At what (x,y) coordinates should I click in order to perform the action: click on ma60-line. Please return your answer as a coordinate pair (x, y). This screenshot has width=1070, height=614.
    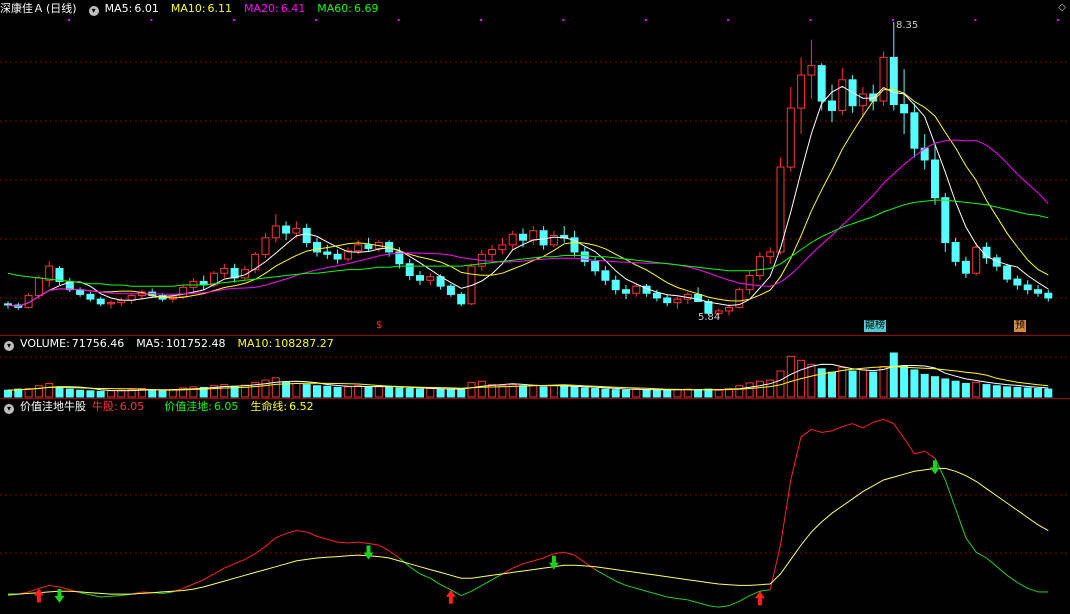
    Looking at the image, I should click on (528, 243).